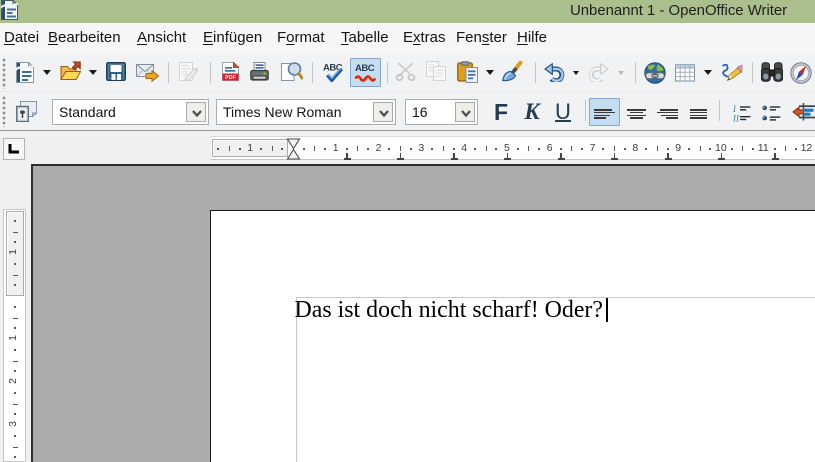 The height and width of the screenshot is (462, 815). What do you see at coordinates (736, 117) in the screenshot?
I see `svg-text: II` at bounding box center [736, 117].